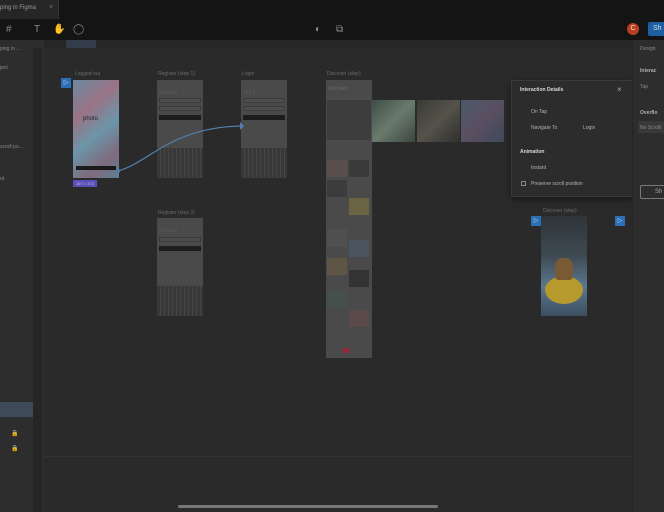 The height and width of the screenshot is (512, 664). I want to click on share-prototype-button: Sh, so click(652, 192).